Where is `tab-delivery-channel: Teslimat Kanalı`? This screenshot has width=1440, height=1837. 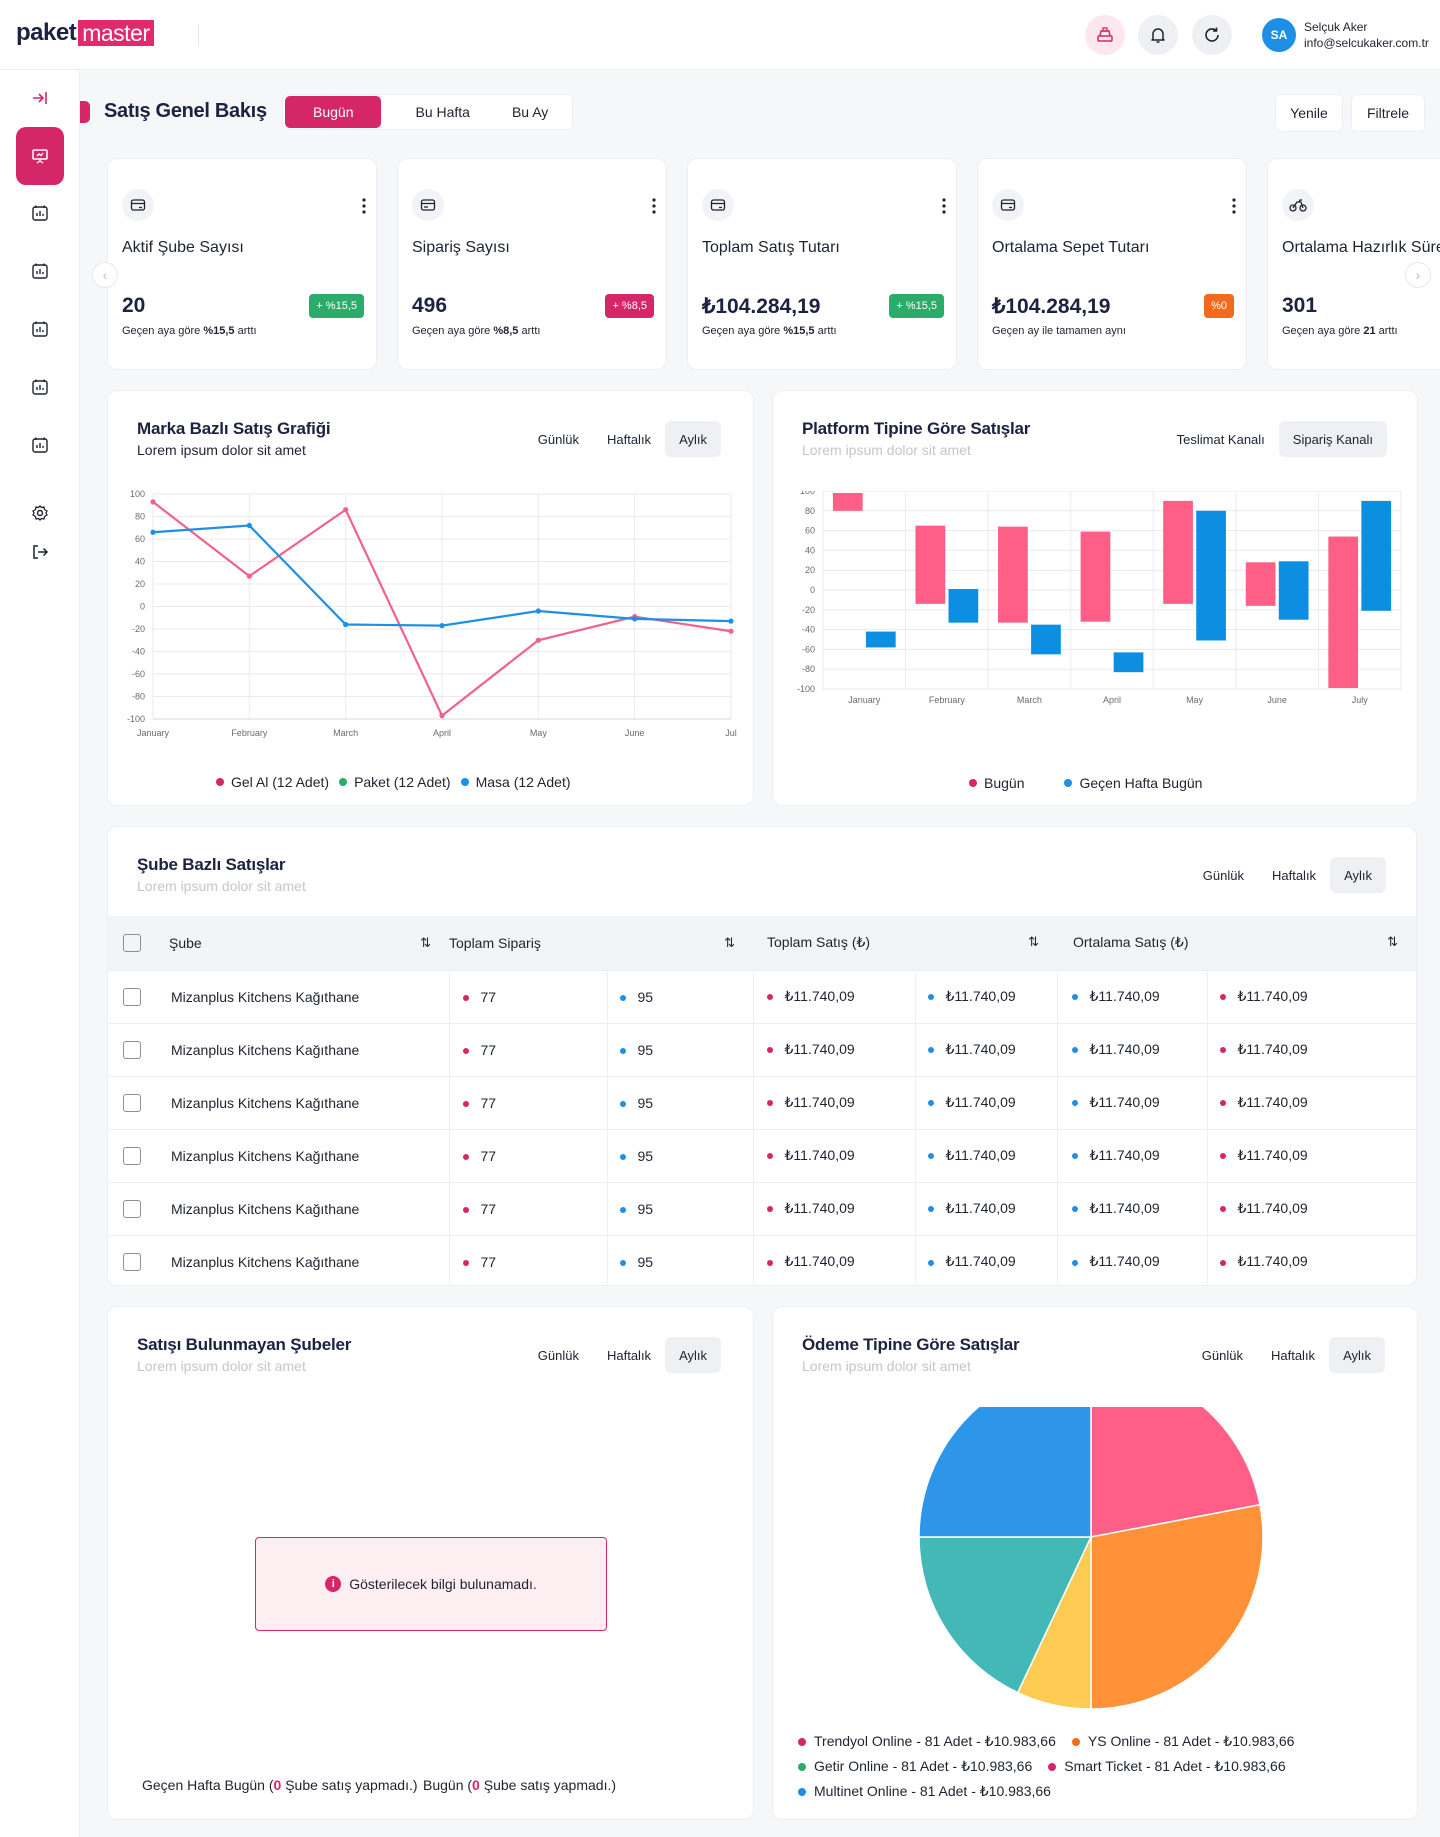
tab-delivery-channel: Teslimat Kanalı is located at coordinates (1221, 439).